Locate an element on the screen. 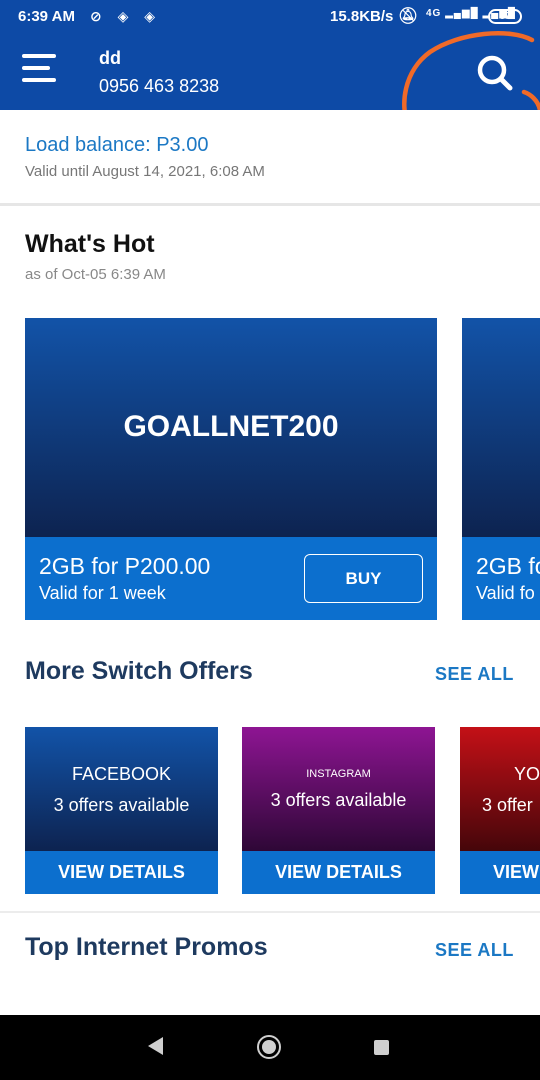  whats-hot-title: What's Hot is located at coordinates (90, 244).